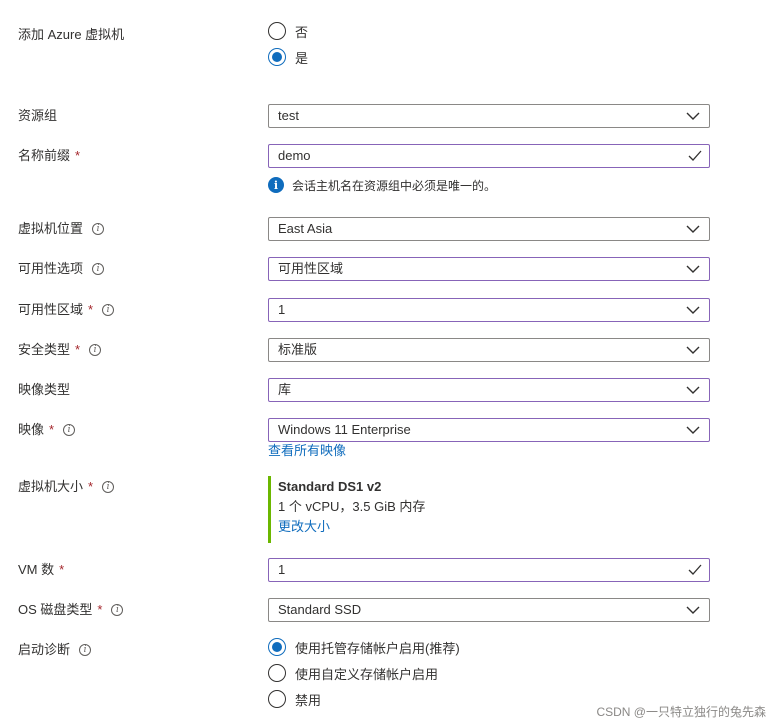  Describe the element at coordinates (49, 156) in the screenshot. I see `name-prefix-label: 名称前缀 *` at that location.